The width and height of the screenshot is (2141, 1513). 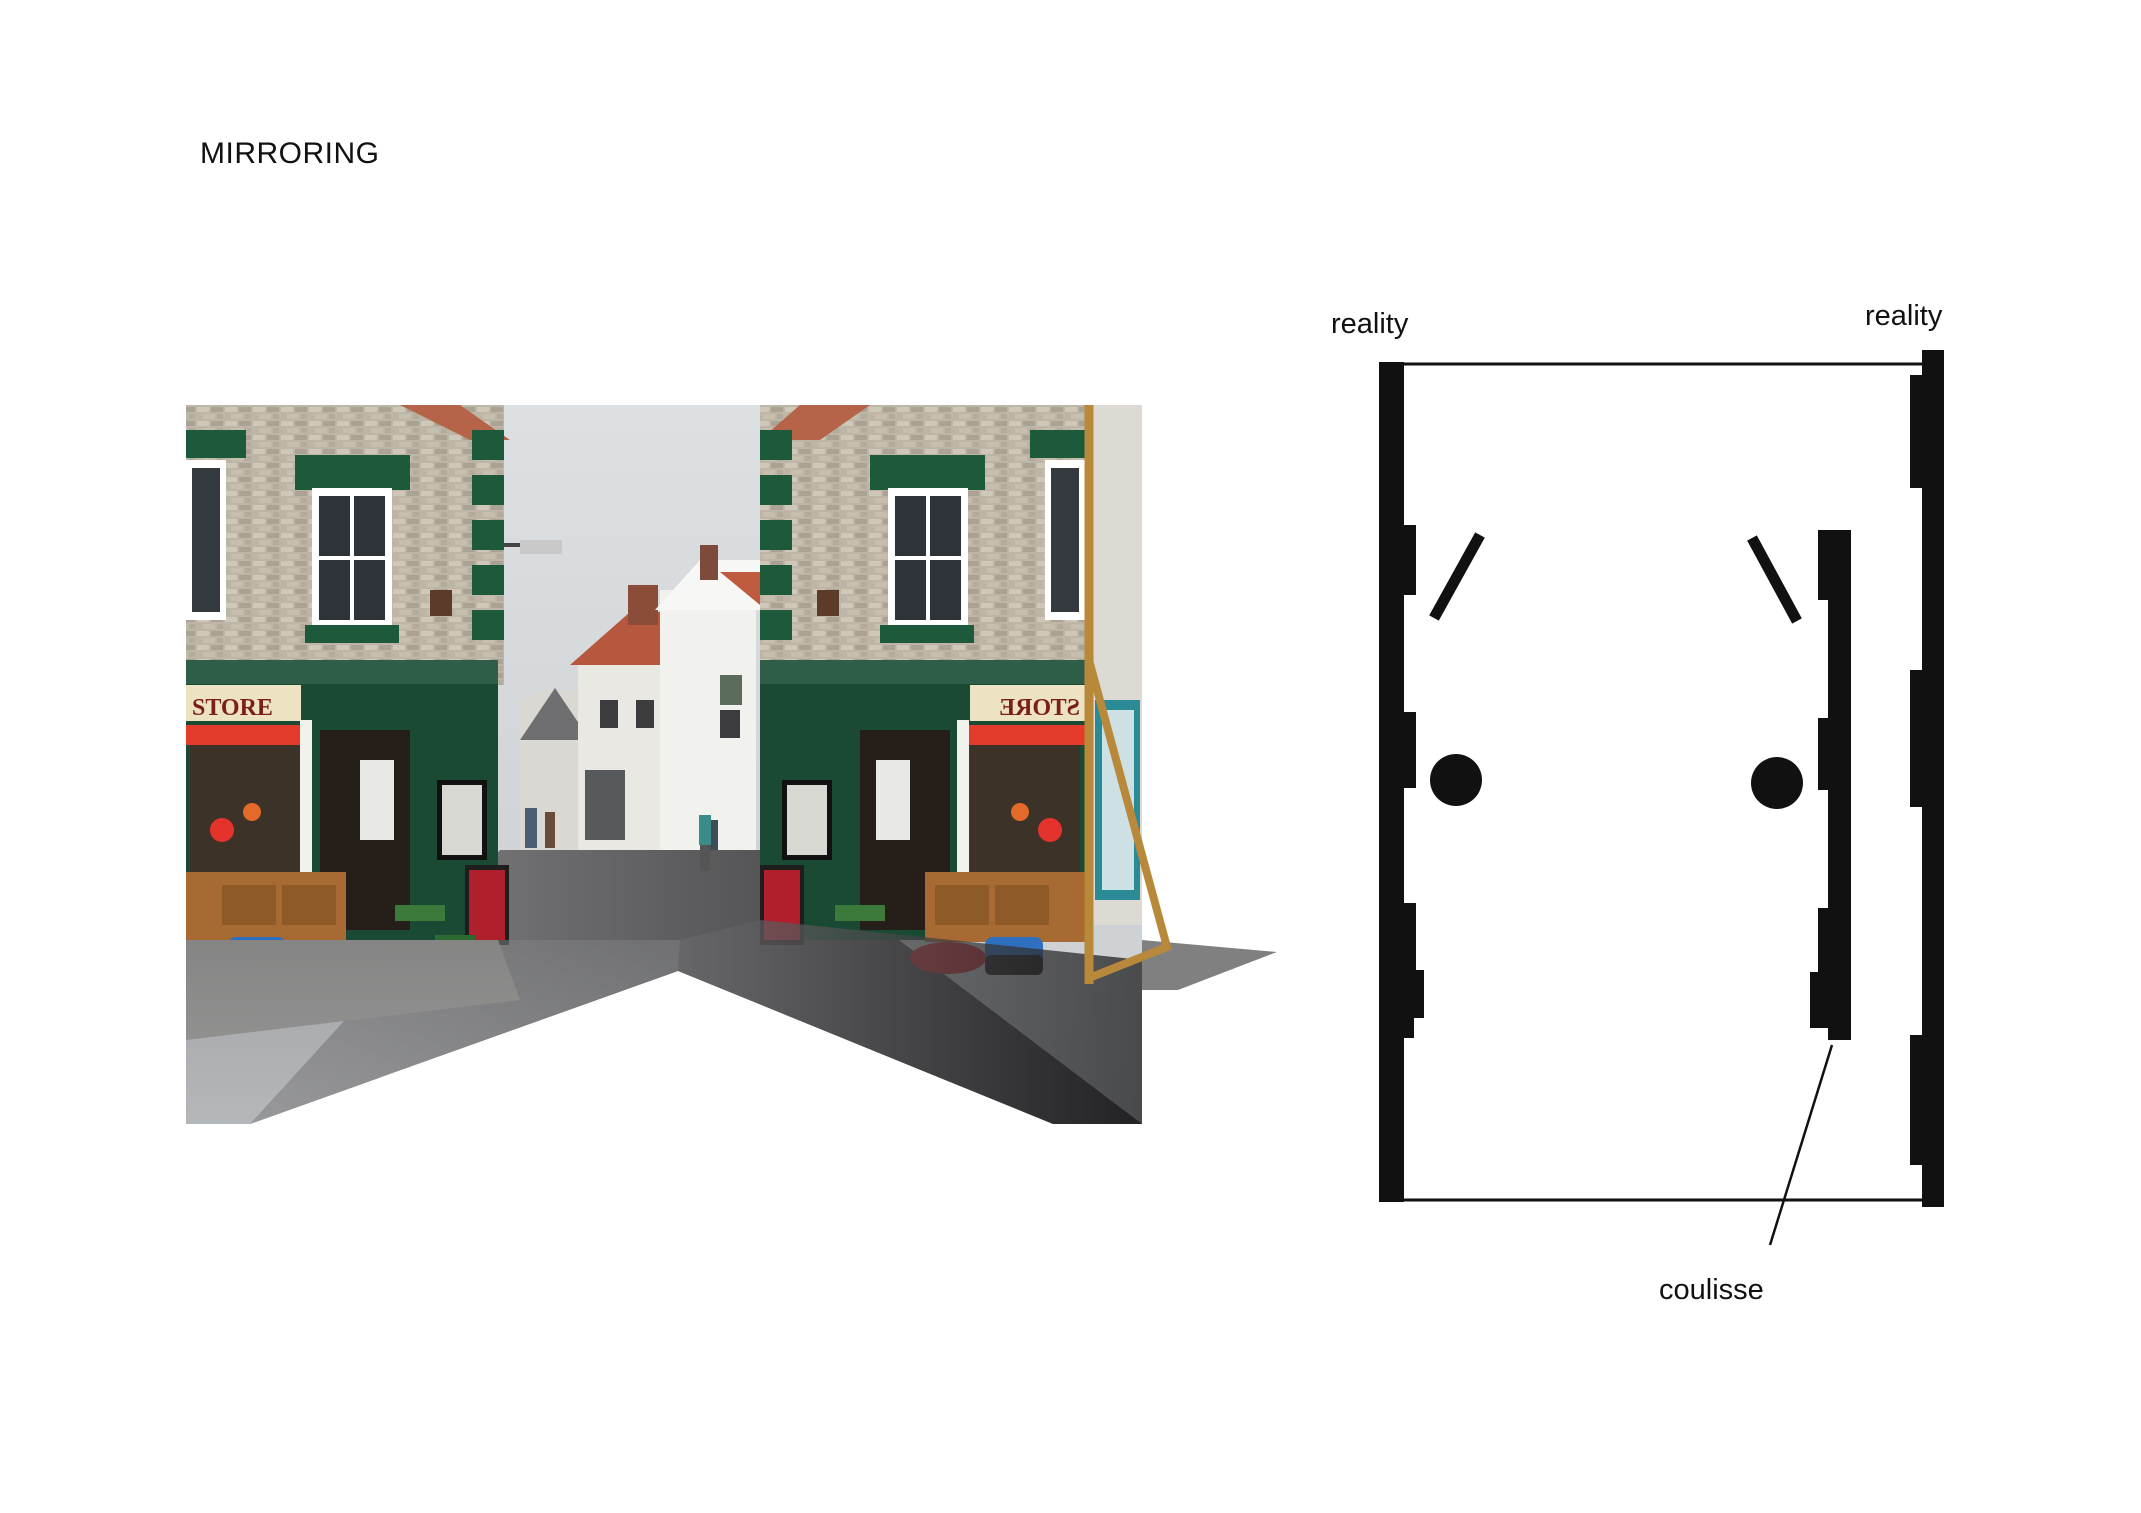 I want to click on coulisse-wing, so click(x=1830, y=785).